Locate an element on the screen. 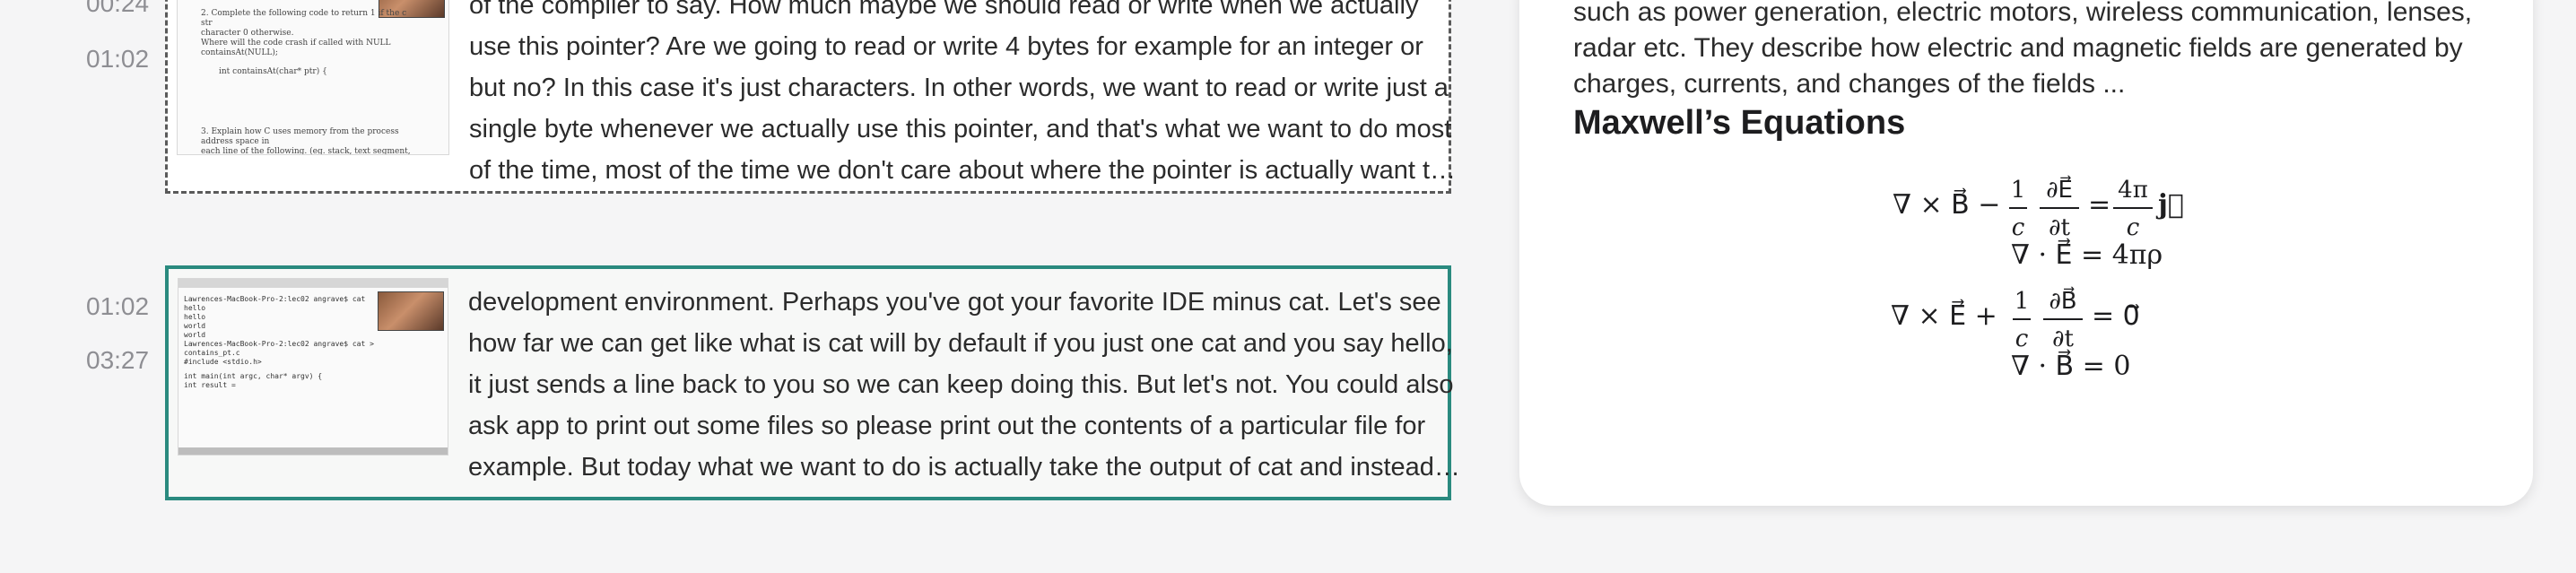 Image resolution: width=2576 pixels, height=573 pixels. thumb-text-line: #include <stdio.h> is located at coordinates (223, 362).